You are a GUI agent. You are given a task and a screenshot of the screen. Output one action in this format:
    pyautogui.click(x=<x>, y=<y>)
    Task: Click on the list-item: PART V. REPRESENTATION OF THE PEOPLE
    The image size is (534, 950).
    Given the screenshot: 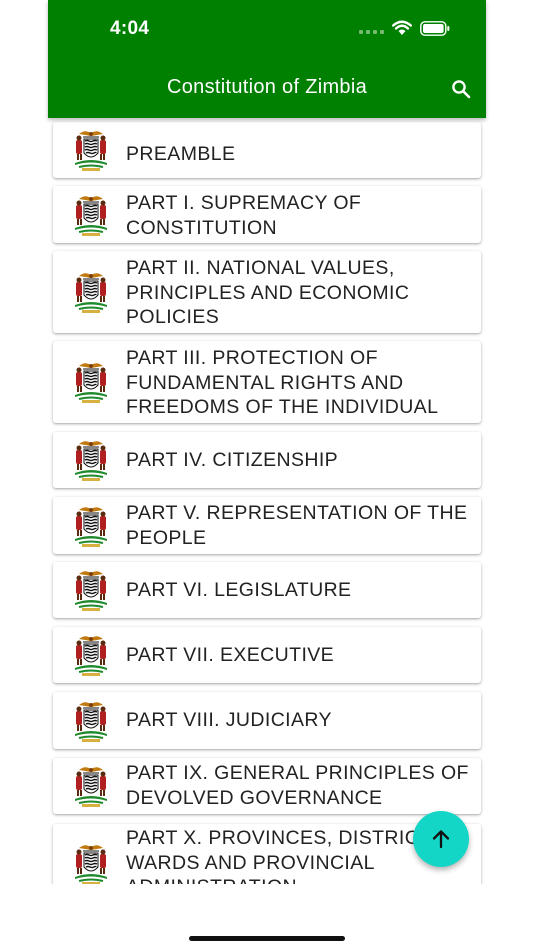 What is the action you would take?
    pyautogui.click(x=267, y=525)
    